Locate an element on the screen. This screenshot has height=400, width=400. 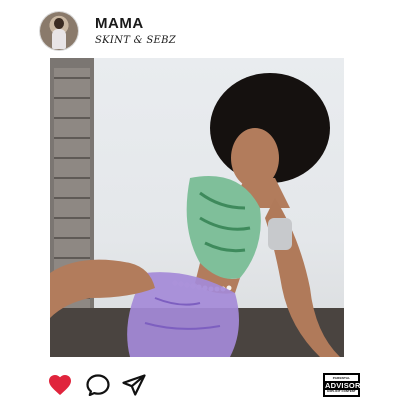
post-subtitle: SKINT & SEBZ is located at coordinates (135, 40).